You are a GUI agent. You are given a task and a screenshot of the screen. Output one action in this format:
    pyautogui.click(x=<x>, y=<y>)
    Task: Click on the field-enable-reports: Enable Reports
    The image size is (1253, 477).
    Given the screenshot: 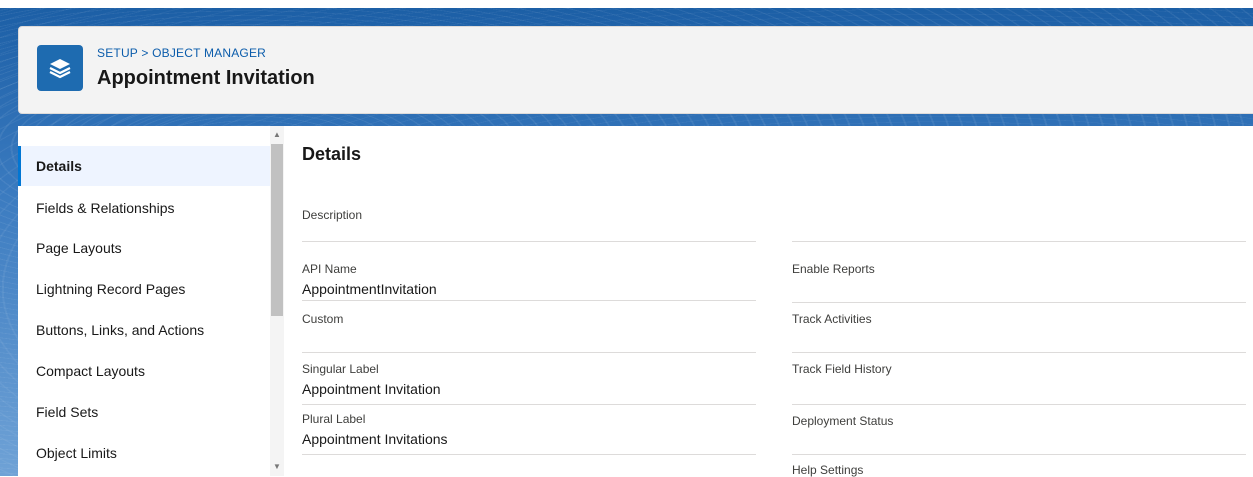 What is the action you would take?
    pyautogui.click(x=1019, y=282)
    